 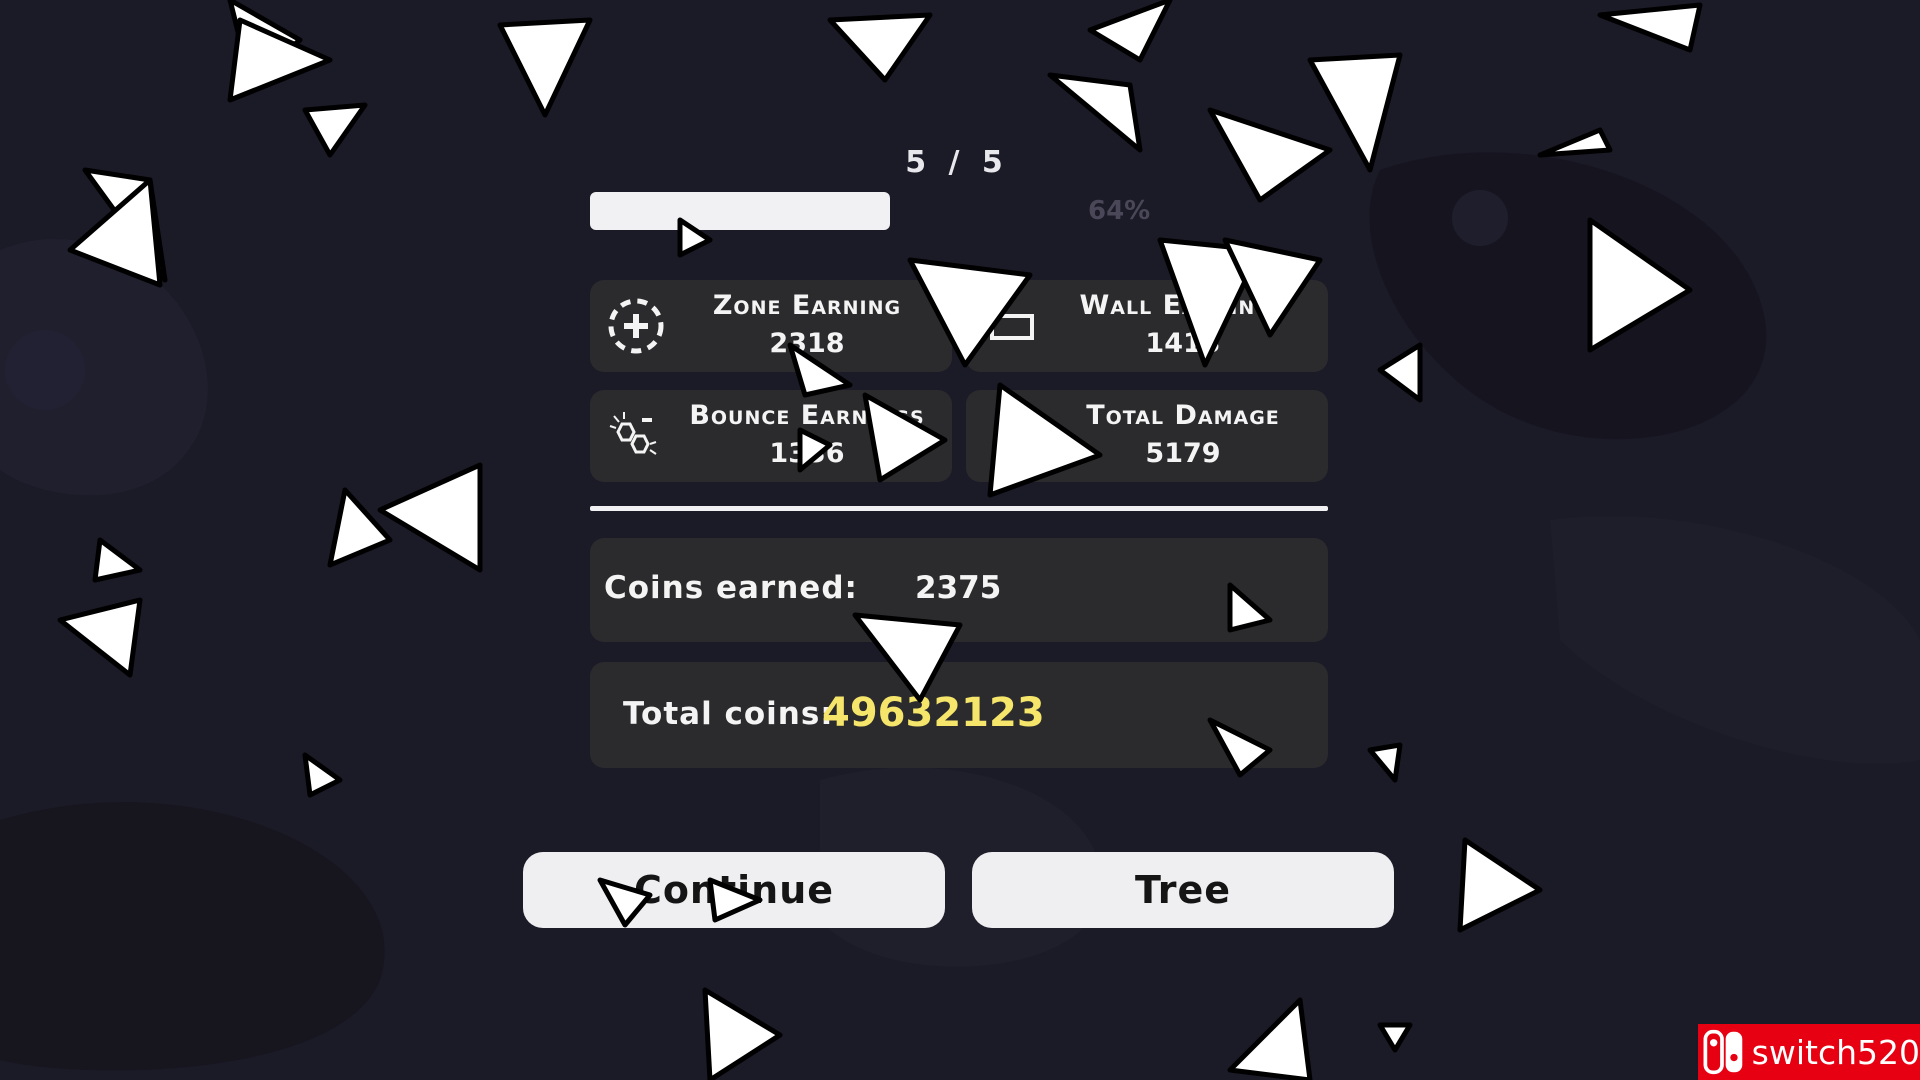 What do you see at coordinates (1723, 1052) in the screenshot?
I see `switch-logo-icon` at bounding box center [1723, 1052].